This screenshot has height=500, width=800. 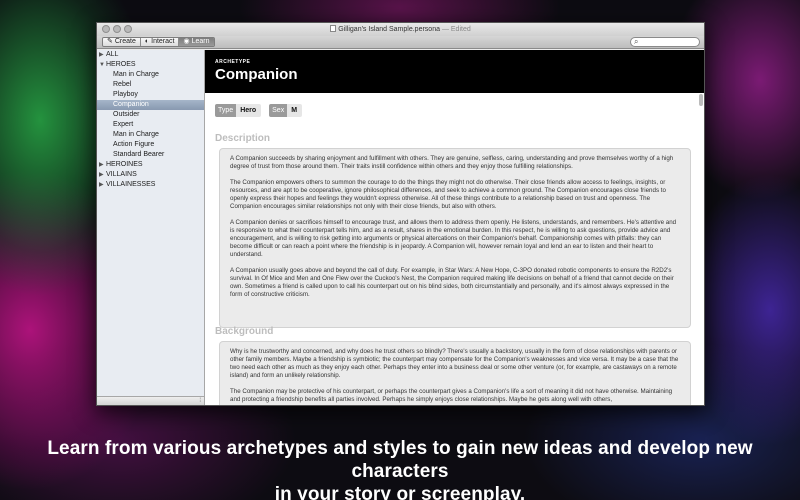 I want to click on type-badge: Type Hero, so click(x=238, y=110).